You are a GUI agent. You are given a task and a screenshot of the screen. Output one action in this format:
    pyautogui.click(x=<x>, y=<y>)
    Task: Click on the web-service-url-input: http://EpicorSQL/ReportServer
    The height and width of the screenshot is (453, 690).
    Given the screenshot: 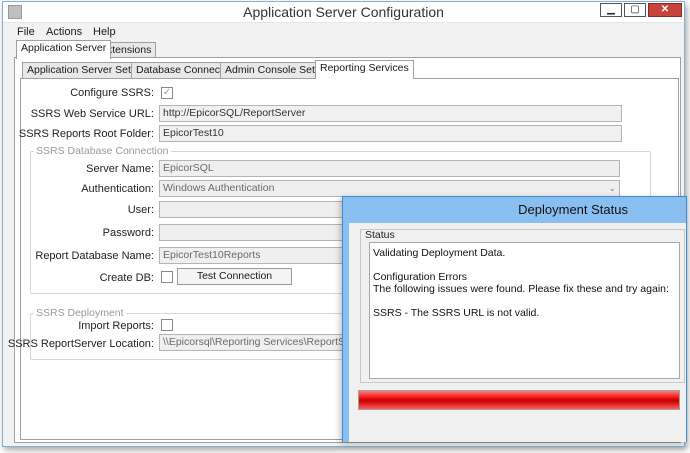 What is the action you would take?
    pyautogui.click(x=390, y=113)
    